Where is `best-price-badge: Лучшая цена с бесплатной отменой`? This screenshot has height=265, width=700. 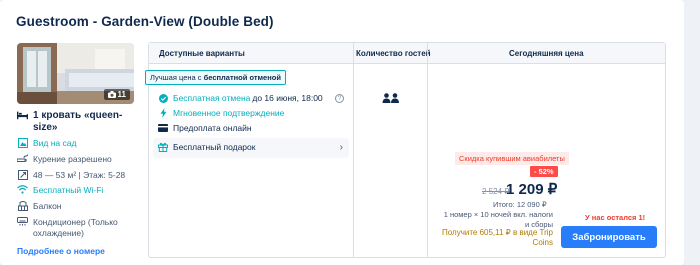 best-price-badge: Лучшая цена с бесплатной отменой is located at coordinates (215, 77).